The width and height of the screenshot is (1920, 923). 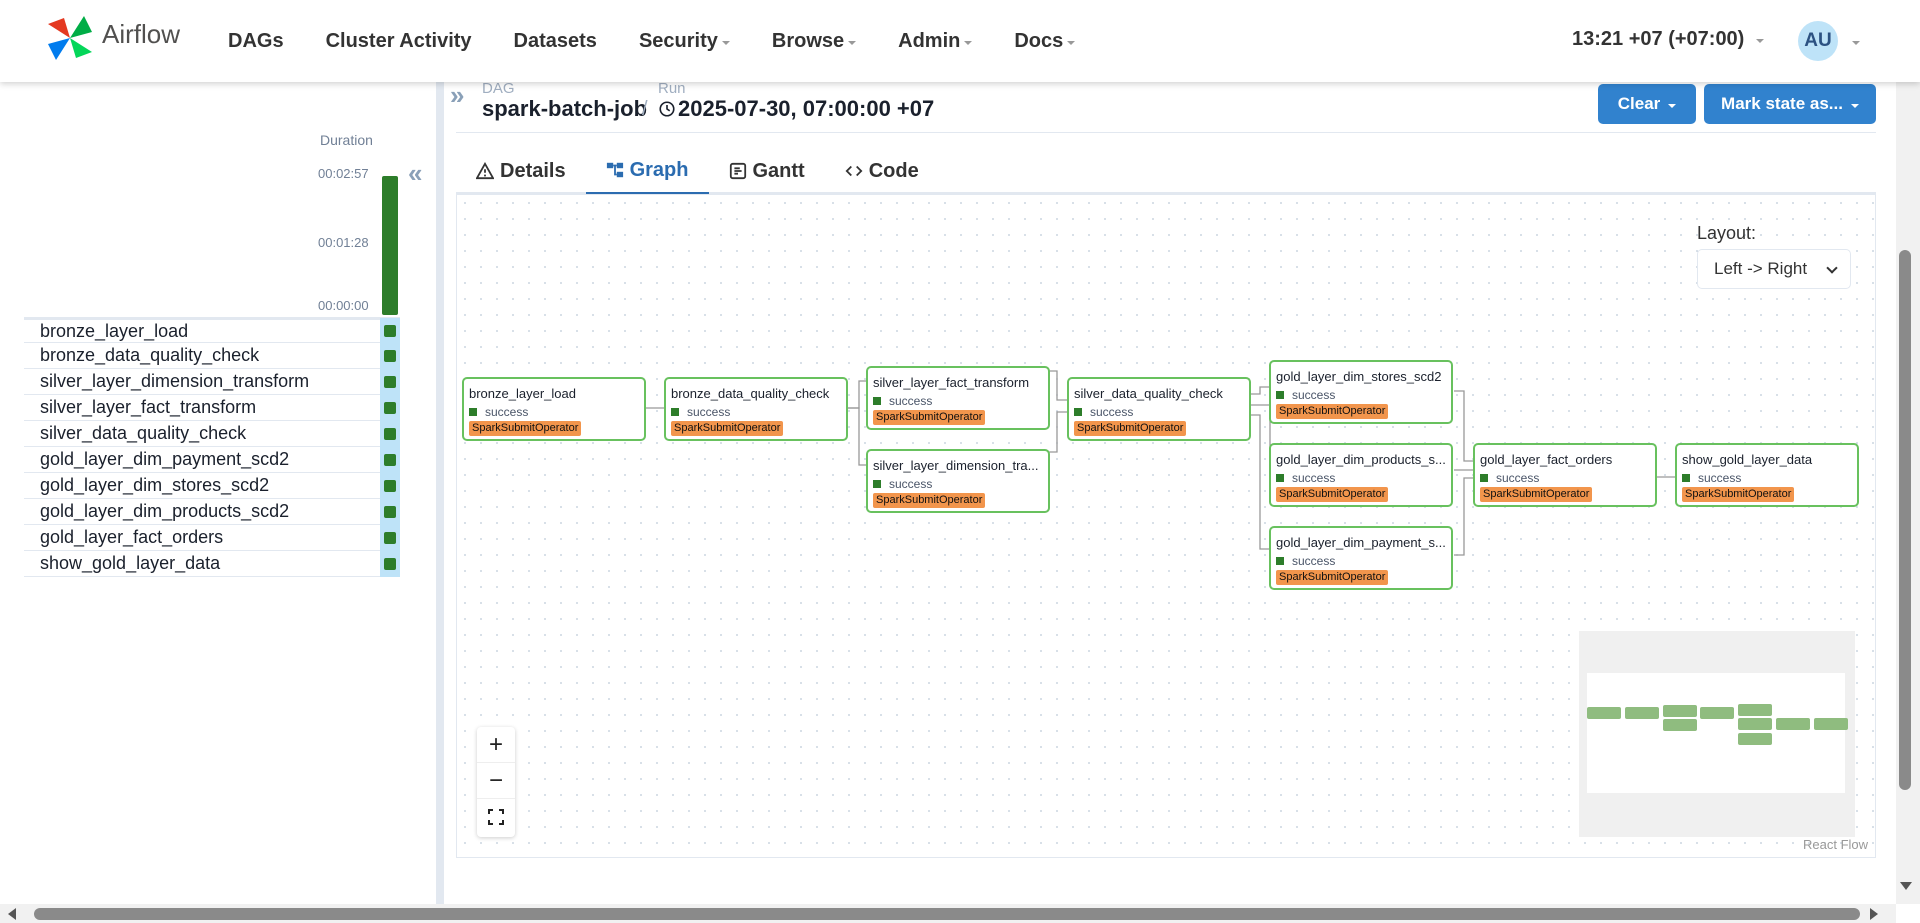 What do you see at coordinates (146, 485) in the screenshot?
I see `task-name: gold_layer_dim_stores_scd2` at bounding box center [146, 485].